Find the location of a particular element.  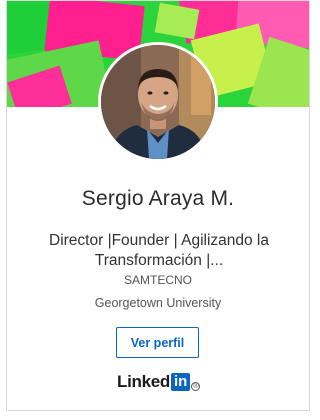

registered-mark-icon: ® is located at coordinates (196, 386).